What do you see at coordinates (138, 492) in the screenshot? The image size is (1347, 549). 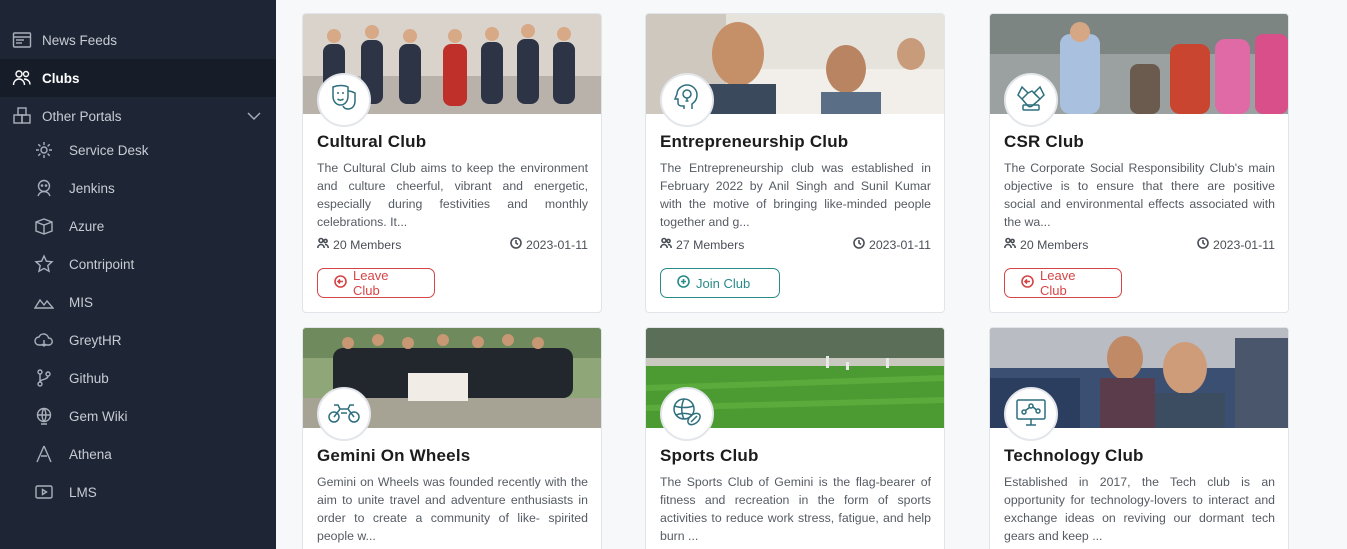 I see `sidebar-item-lms: LMS` at bounding box center [138, 492].